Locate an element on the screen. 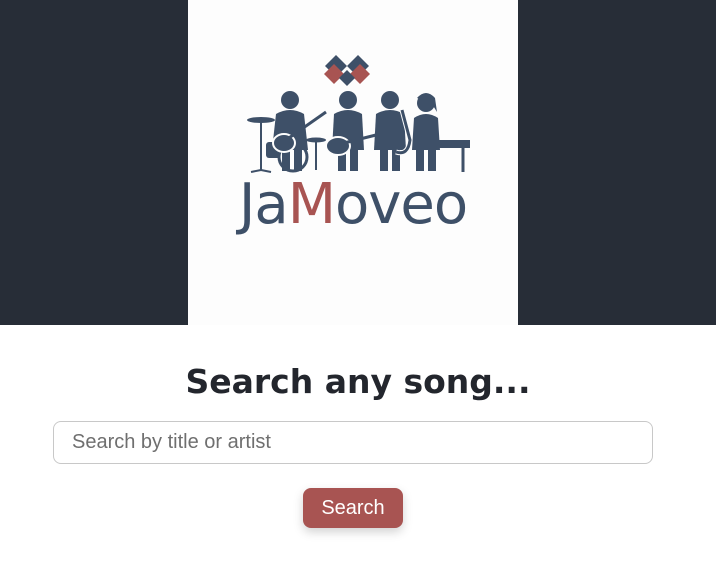 The width and height of the screenshot is (716, 579). brand-wordmark: JaMoveo is located at coordinates (351, 204).